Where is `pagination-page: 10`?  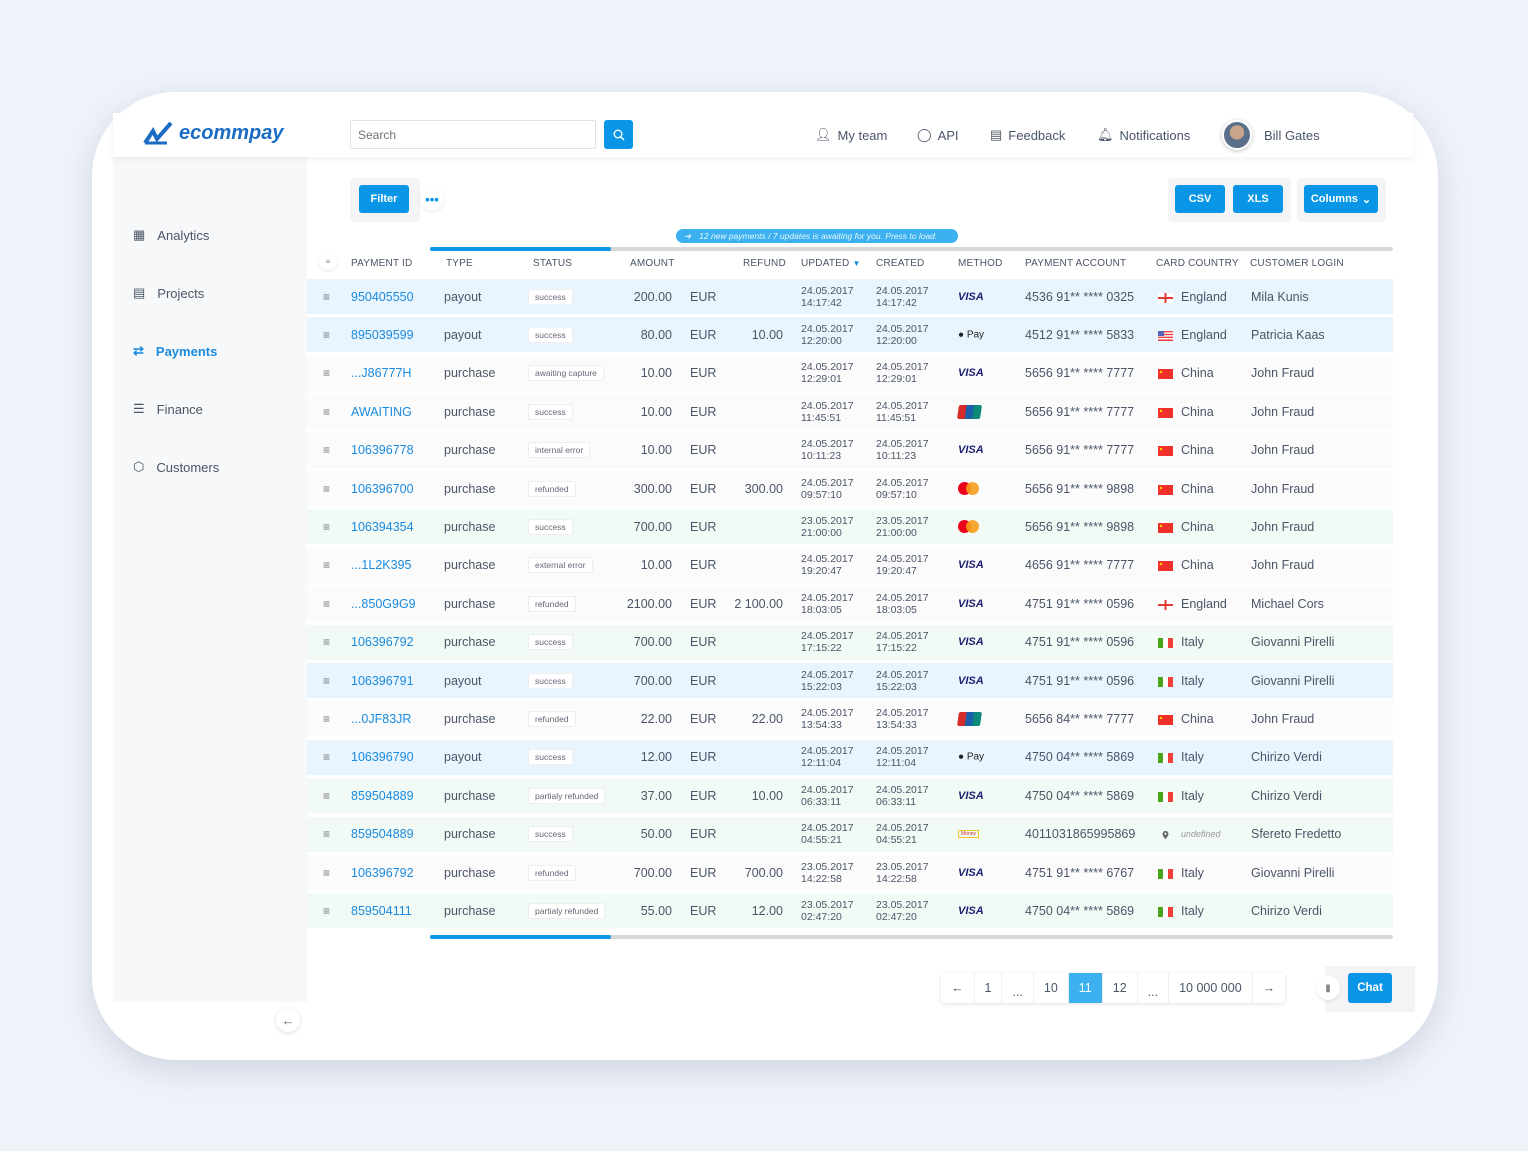 pagination-page: 10 is located at coordinates (1051, 988).